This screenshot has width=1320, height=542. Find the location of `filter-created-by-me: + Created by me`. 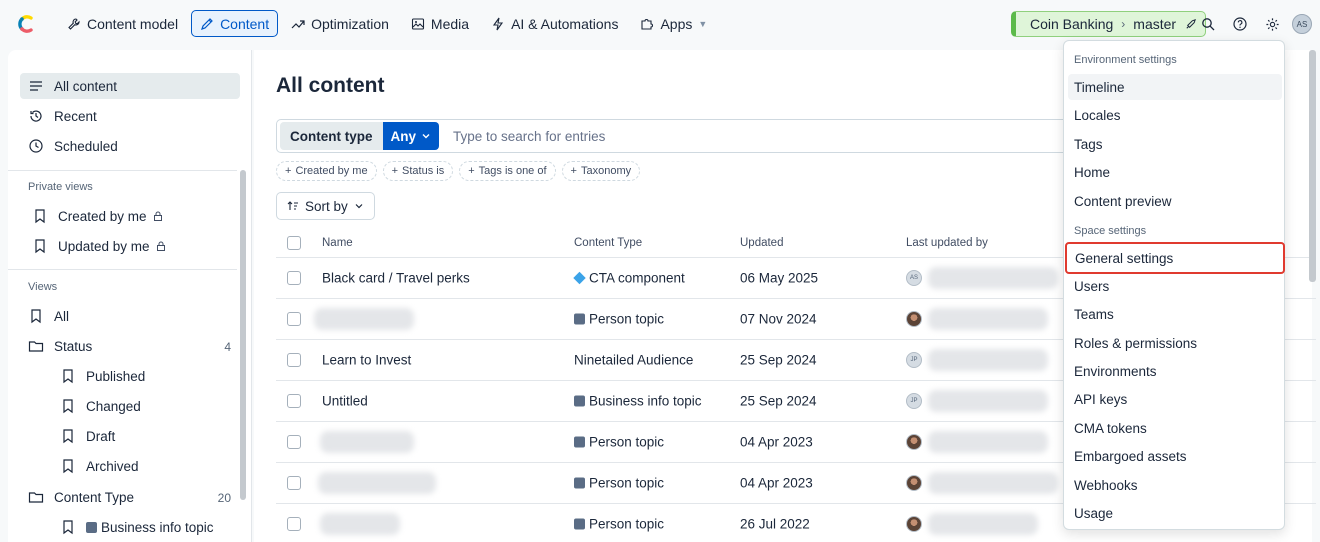

filter-created-by-me: + Created by me is located at coordinates (326, 171).